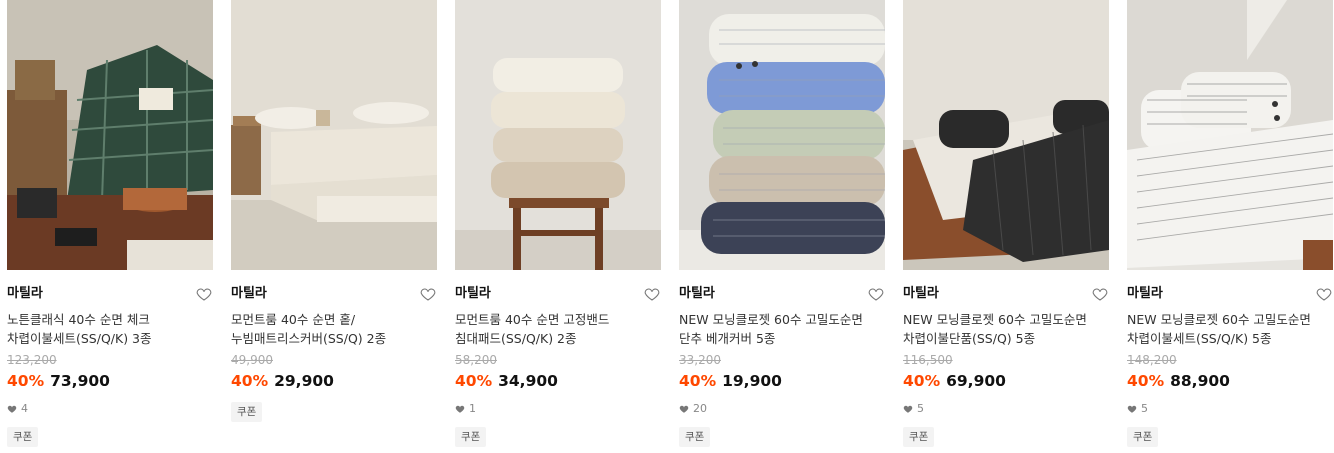 The width and height of the screenshot is (1334, 453). I want to click on original-price: 116,500, so click(928, 360).